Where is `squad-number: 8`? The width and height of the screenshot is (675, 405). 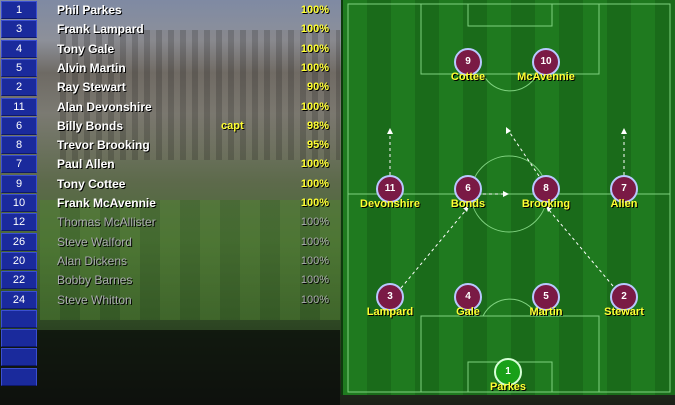 squad-number: 8 is located at coordinates (19, 145).